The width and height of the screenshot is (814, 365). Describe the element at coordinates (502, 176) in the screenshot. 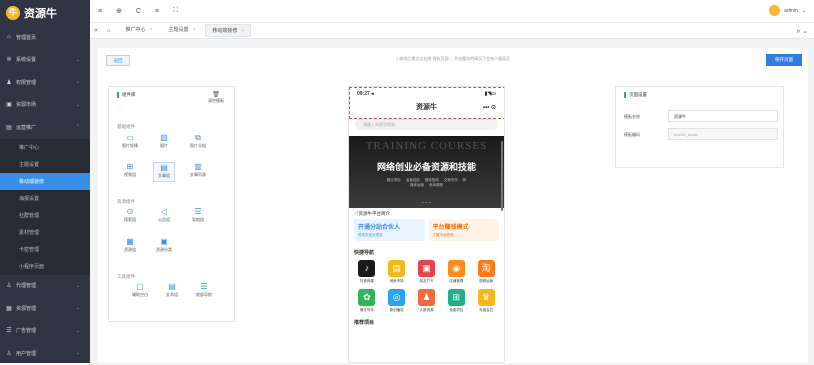

I see `phone-scrollbar` at that location.